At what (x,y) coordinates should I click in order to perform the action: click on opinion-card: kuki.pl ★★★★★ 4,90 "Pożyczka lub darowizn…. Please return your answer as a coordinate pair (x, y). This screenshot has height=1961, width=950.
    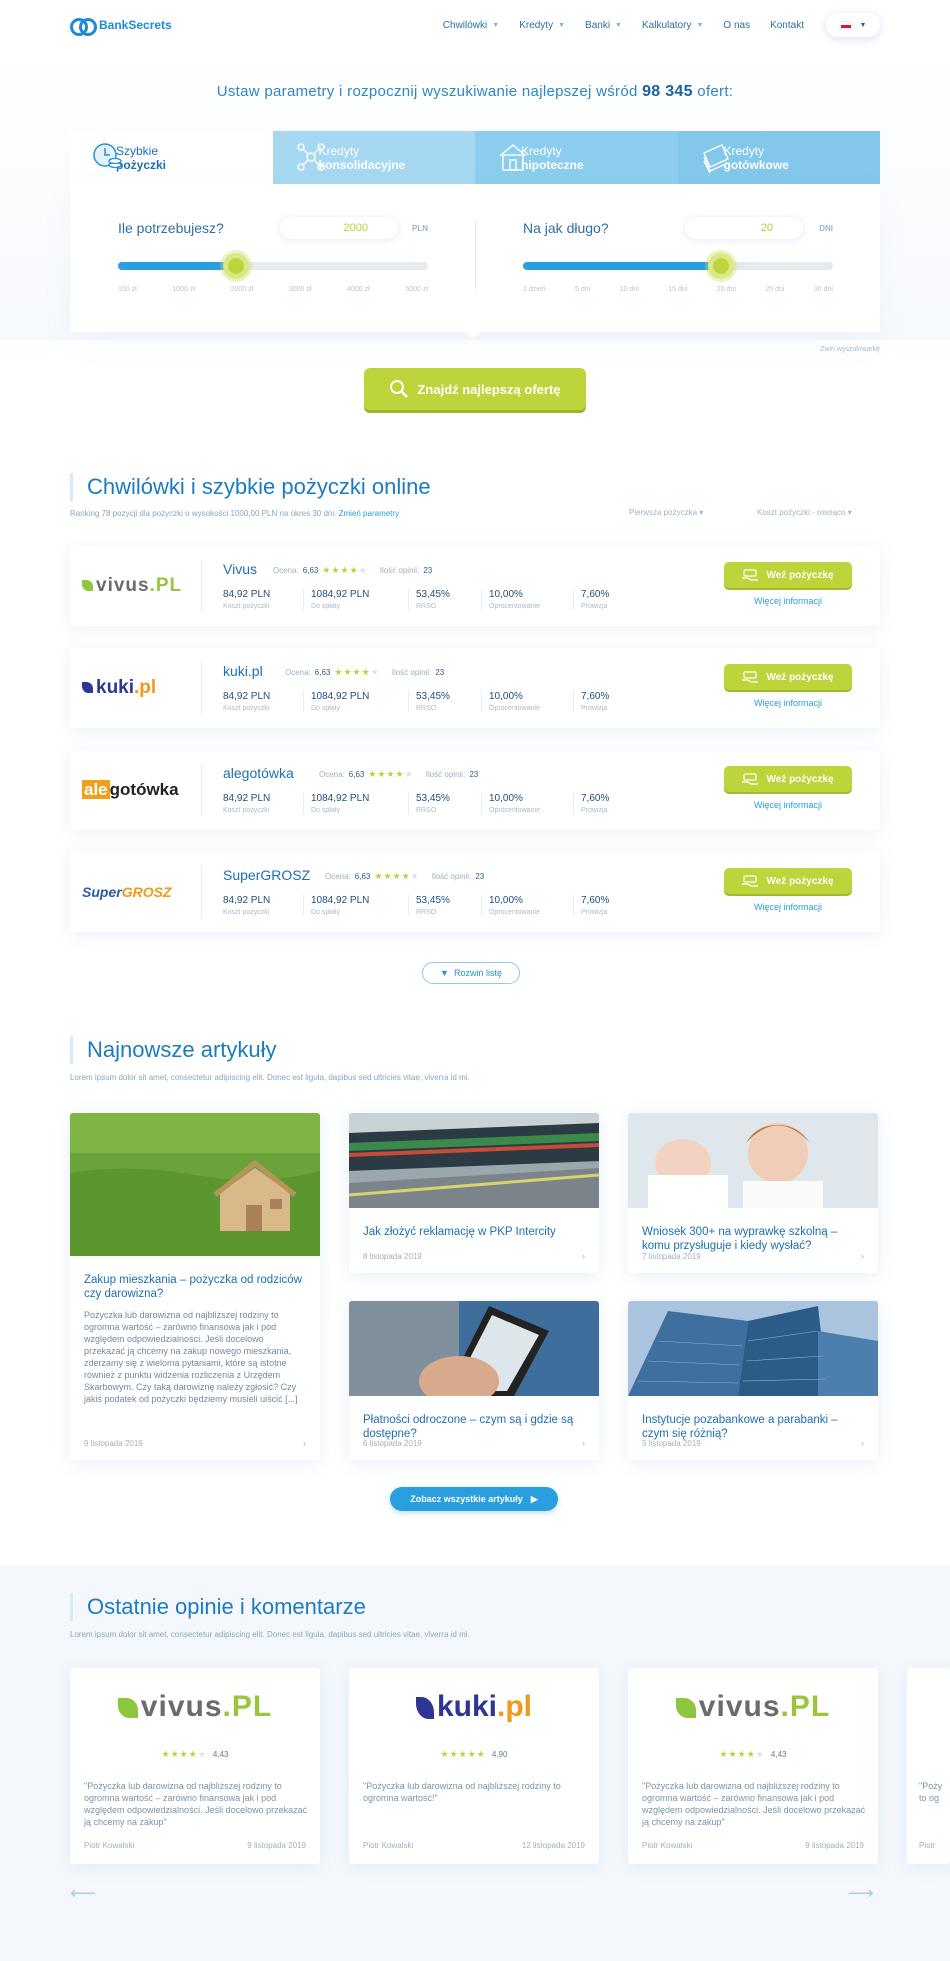
    Looking at the image, I should click on (474, 1766).